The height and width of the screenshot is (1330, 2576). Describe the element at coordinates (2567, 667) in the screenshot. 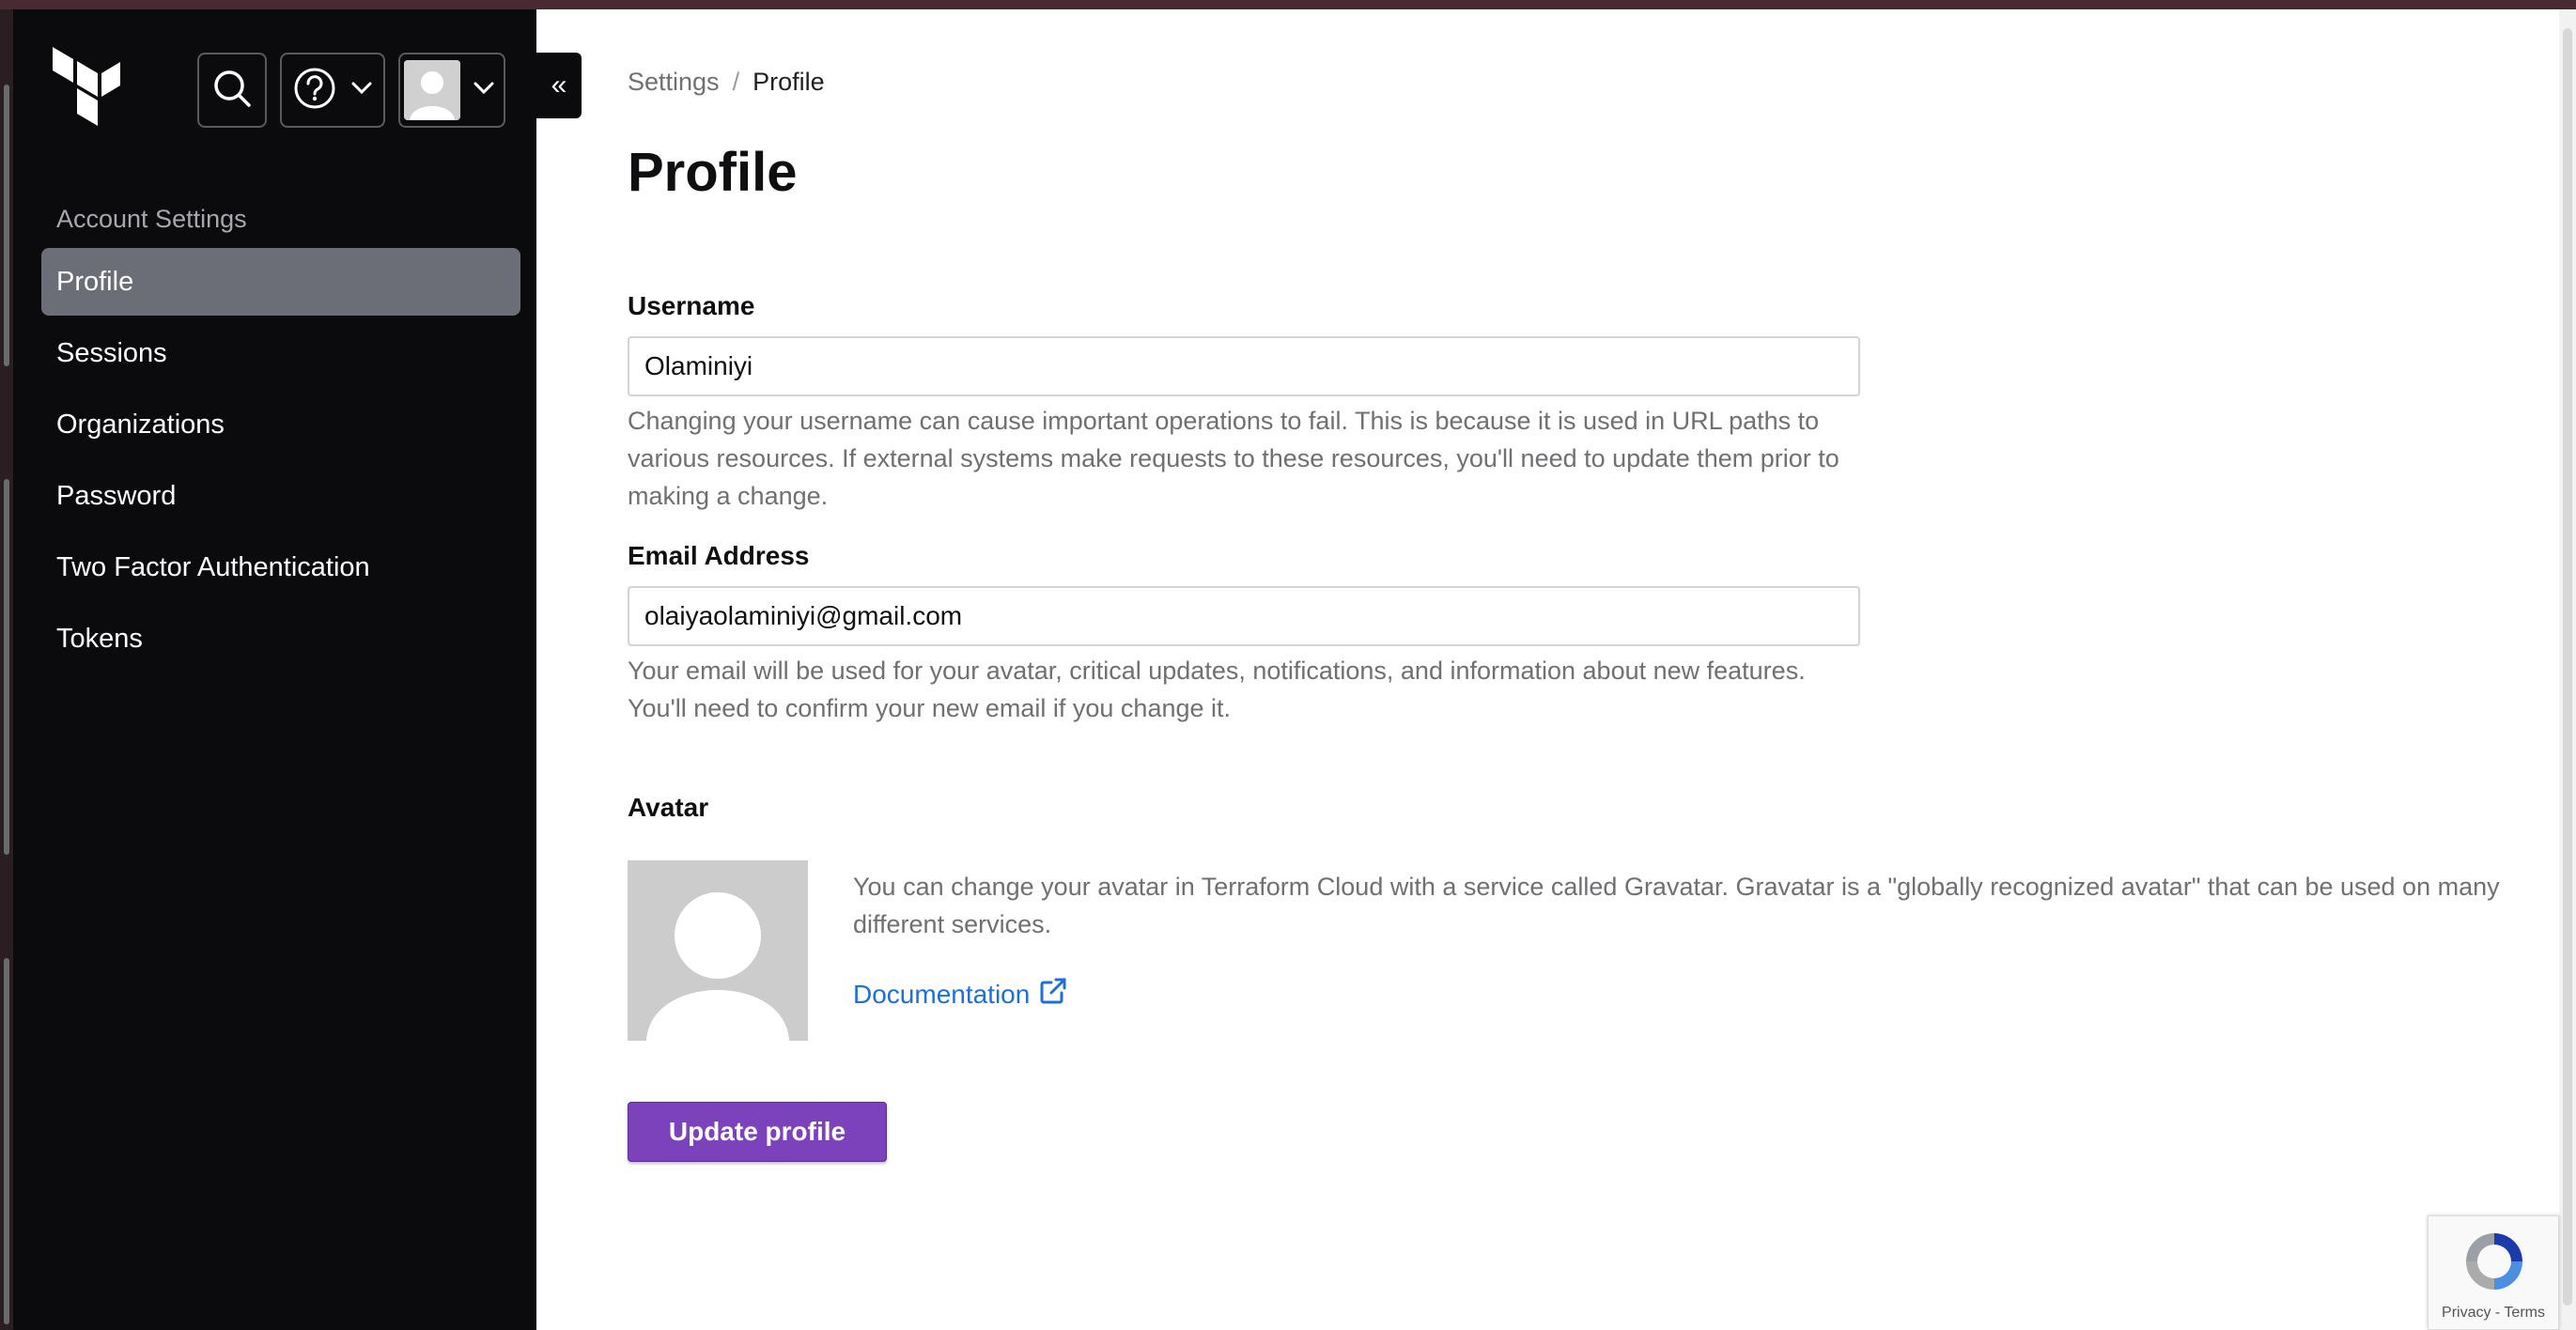

I see `scrollbar-thumb` at that location.